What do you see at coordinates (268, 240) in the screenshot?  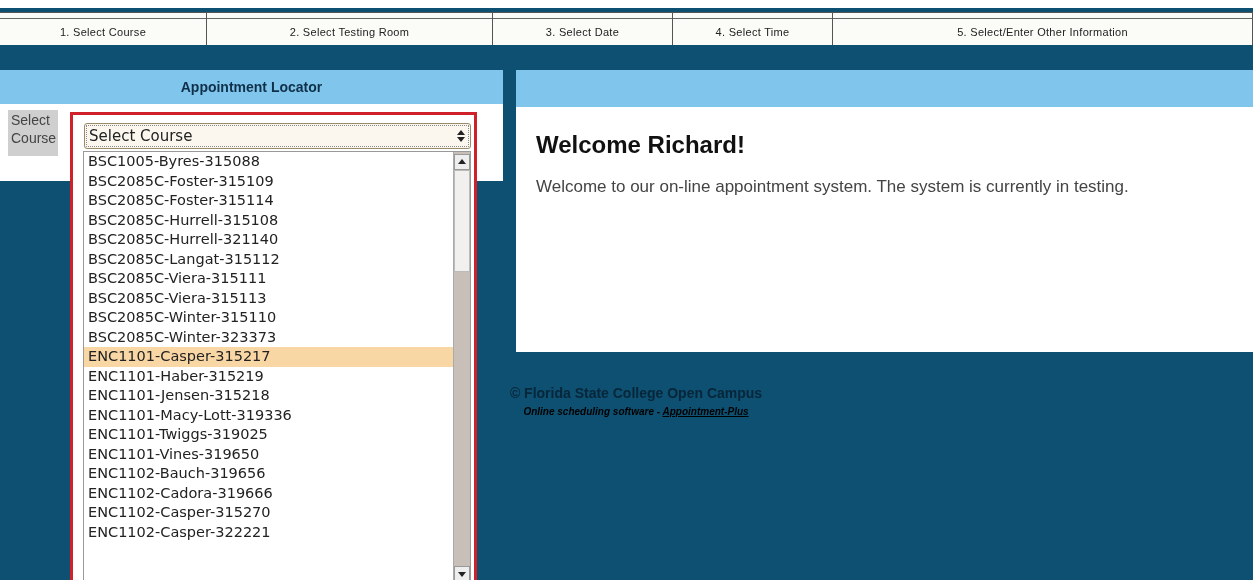 I see `course-option: BSC2085C-Hurrell-321140` at bounding box center [268, 240].